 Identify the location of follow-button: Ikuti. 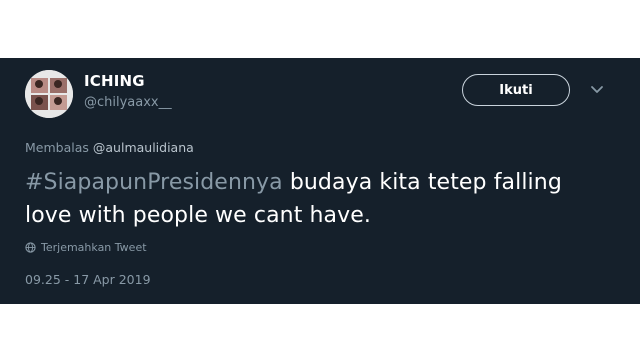
(516, 90).